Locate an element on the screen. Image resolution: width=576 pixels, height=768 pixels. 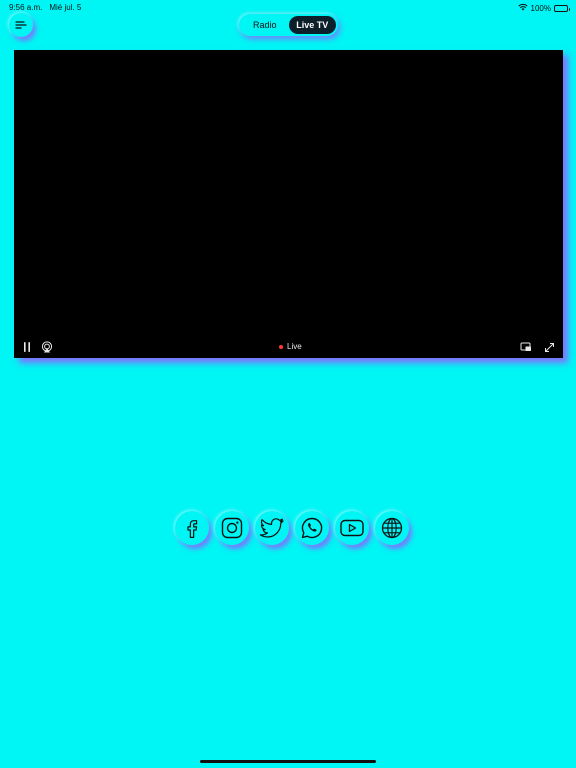
fullscreen-icon is located at coordinates (549, 347).